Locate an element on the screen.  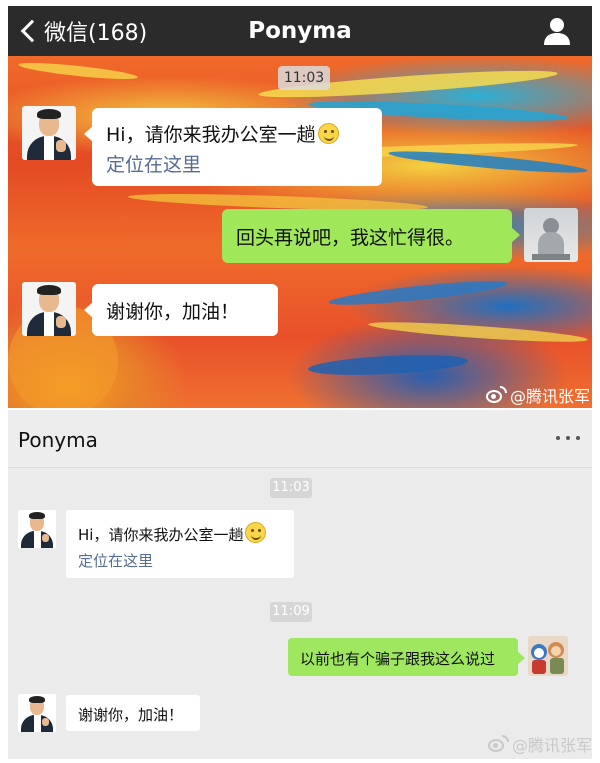
message-text: 以前也有个骗子跟我这么说过 is located at coordinates (398, 659).